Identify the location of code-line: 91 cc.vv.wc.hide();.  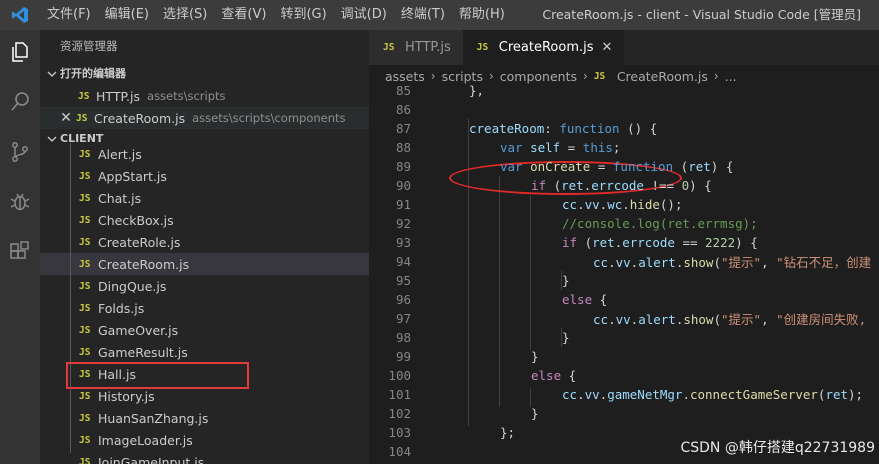
(624, 204).